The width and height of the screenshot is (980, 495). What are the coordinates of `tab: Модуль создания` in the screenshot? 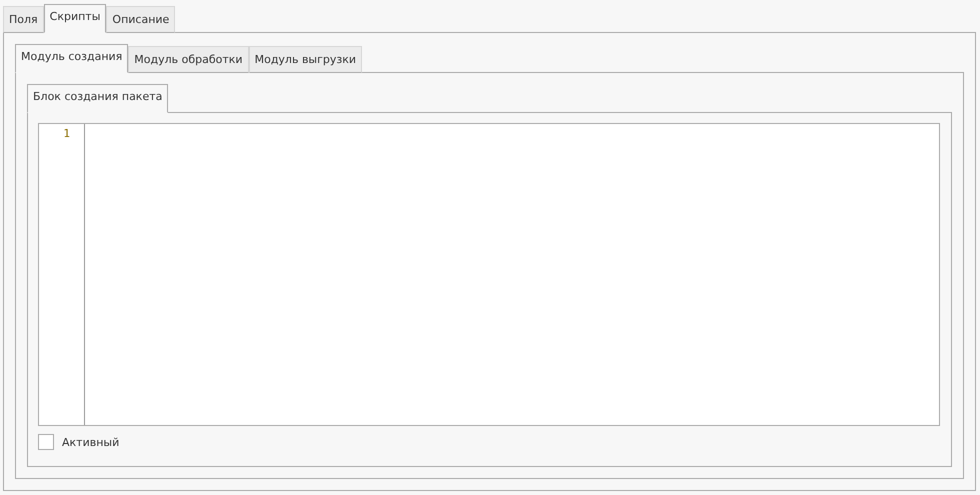 It's located at (71, 58).